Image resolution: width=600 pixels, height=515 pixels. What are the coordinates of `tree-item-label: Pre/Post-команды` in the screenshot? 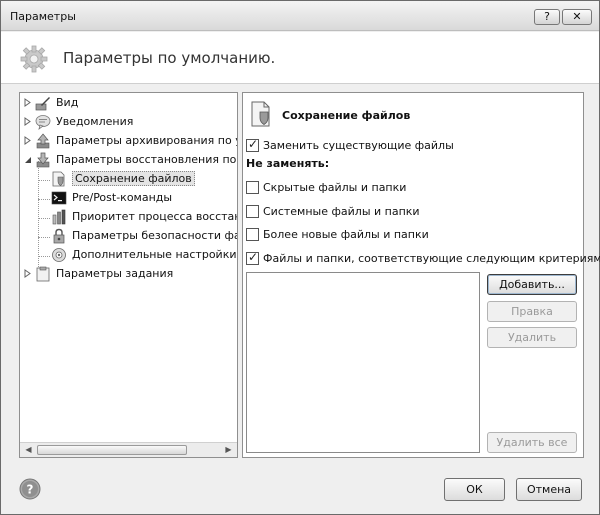 It's located at (122, 197).